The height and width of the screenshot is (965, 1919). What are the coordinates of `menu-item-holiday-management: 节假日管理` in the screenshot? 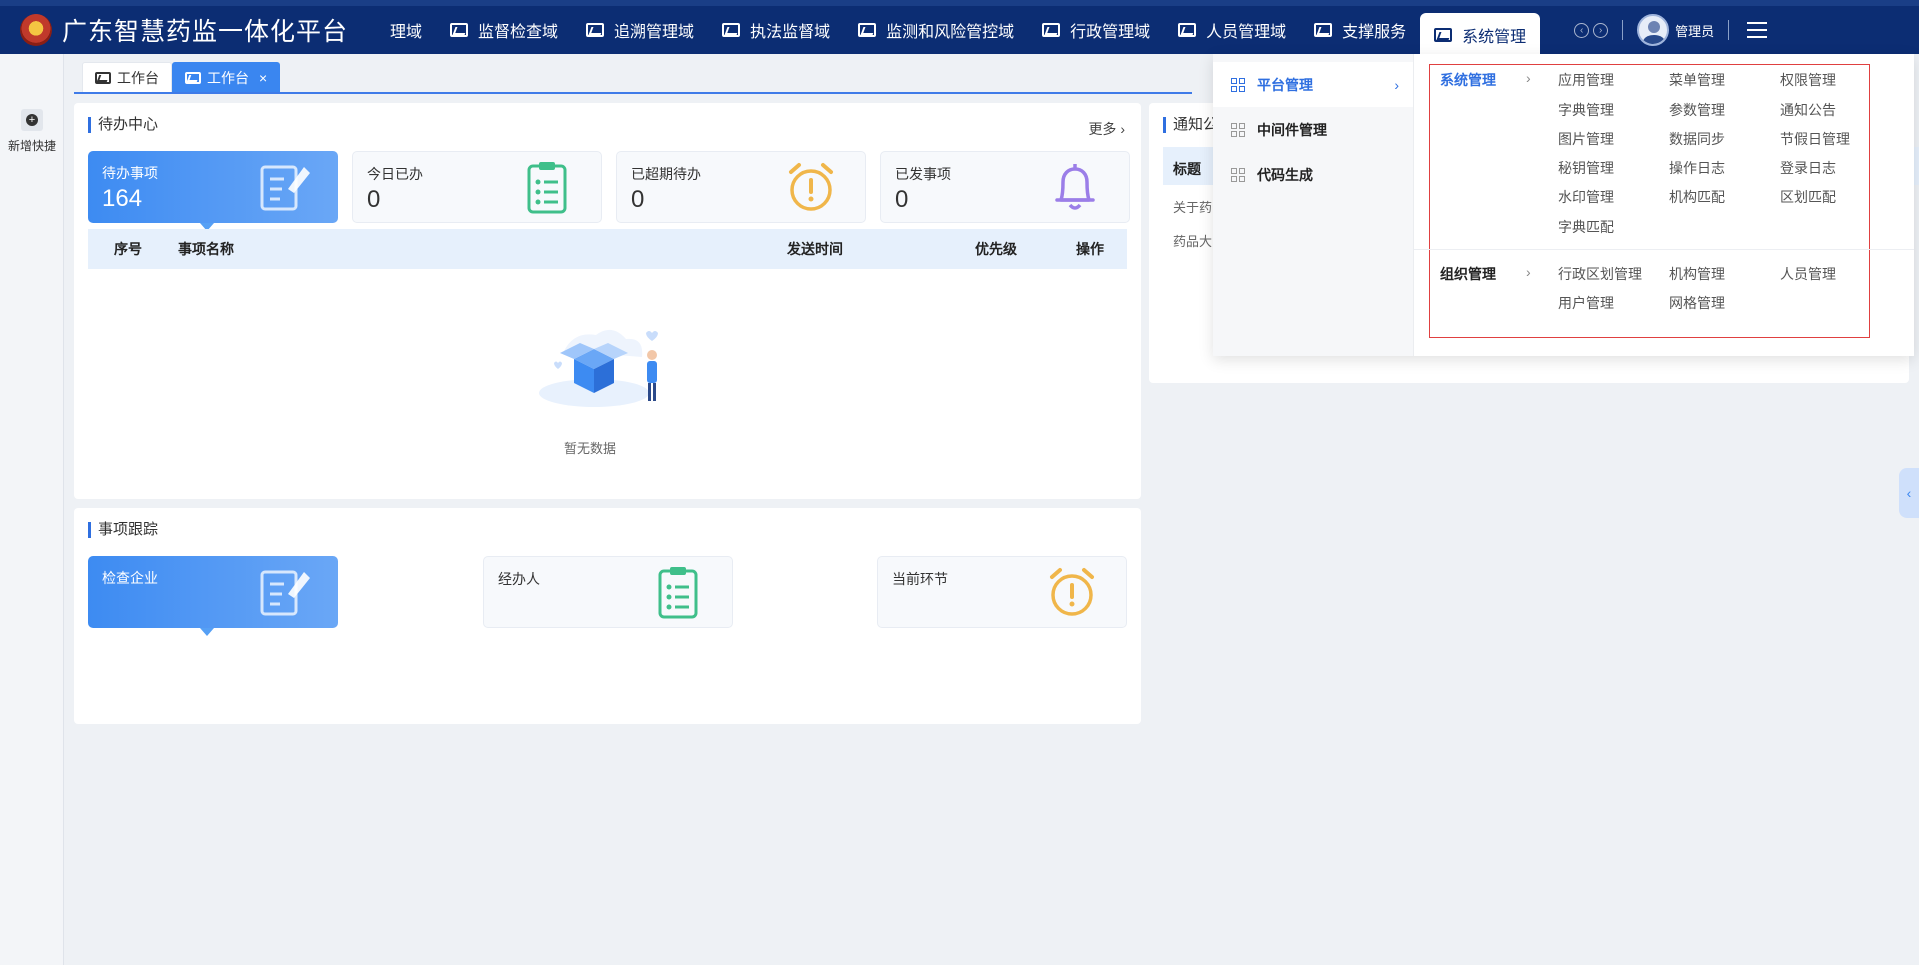 It's located at (1815, 139).